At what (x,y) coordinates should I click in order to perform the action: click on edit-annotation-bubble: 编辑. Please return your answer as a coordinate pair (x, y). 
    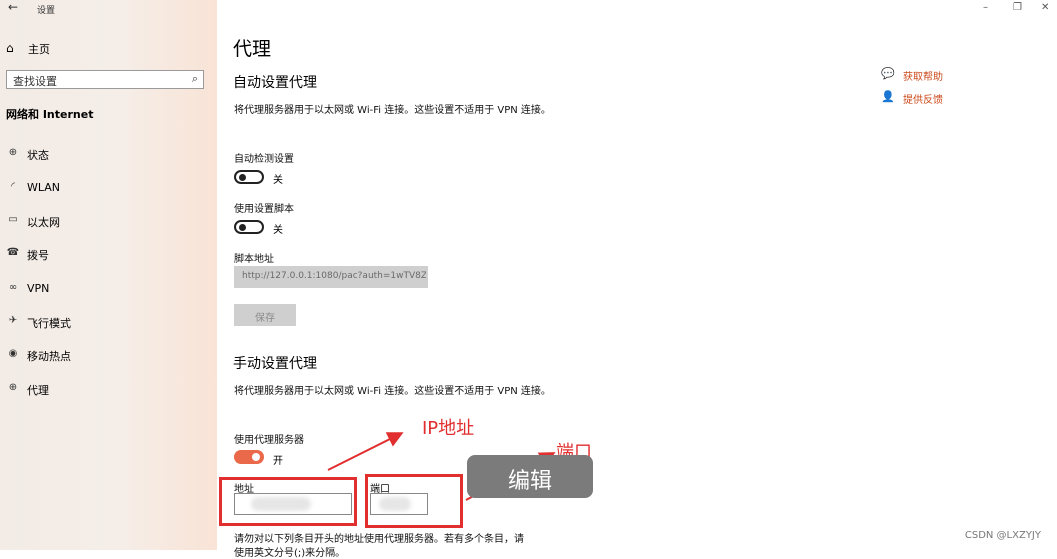
    Looking at the image, I should click on (530, 476).